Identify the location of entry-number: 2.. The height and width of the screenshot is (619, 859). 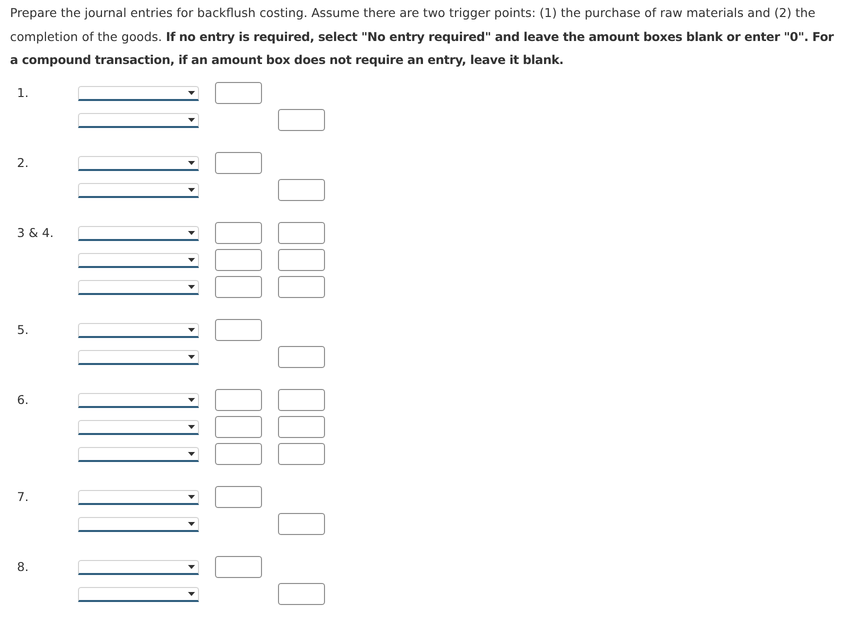
(22, 163).